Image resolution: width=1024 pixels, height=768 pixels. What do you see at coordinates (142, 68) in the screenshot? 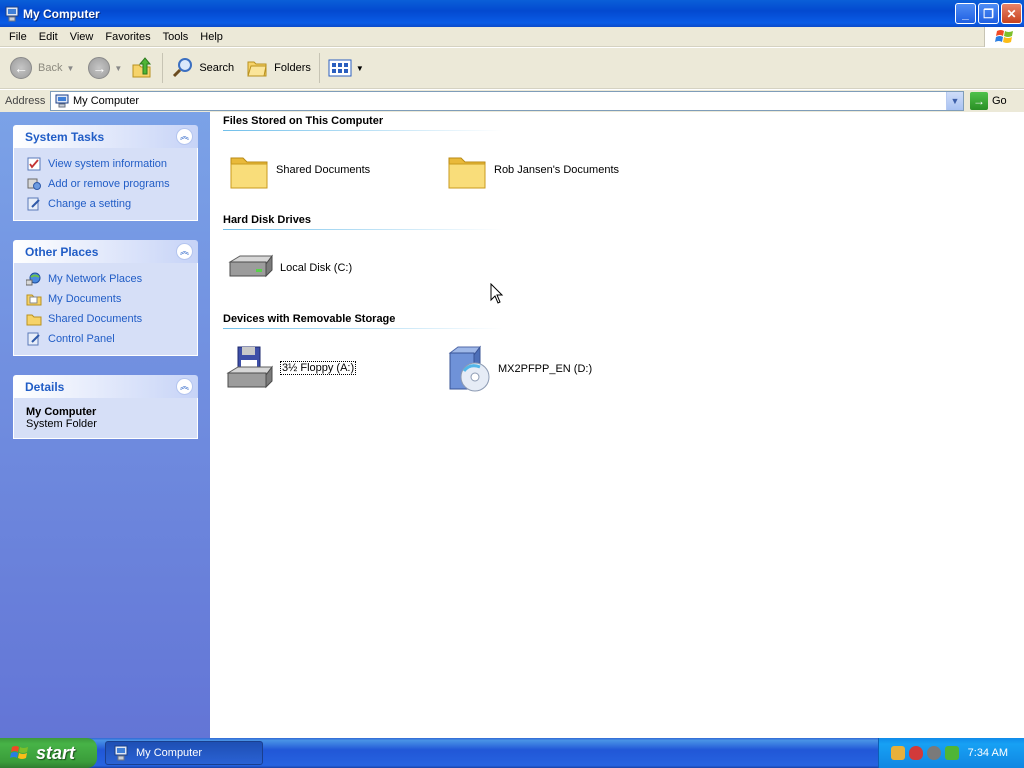
I see `up-button` at bounding box center [142, 68].